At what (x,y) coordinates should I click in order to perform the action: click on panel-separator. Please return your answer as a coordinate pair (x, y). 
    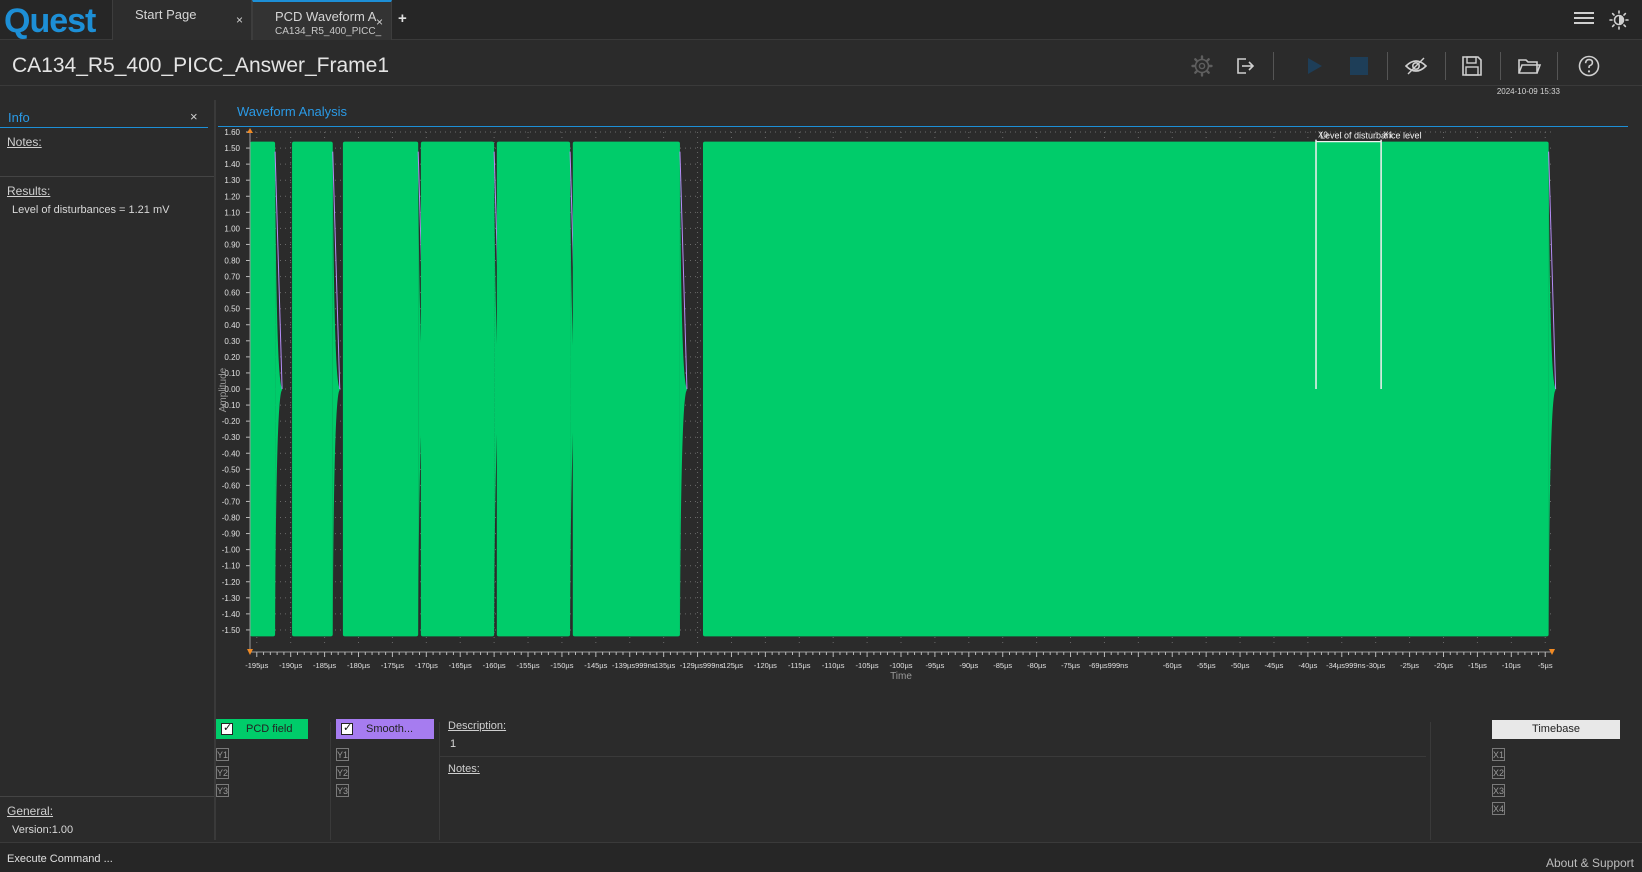
    Looking at the image, I should click on (1430, 781).